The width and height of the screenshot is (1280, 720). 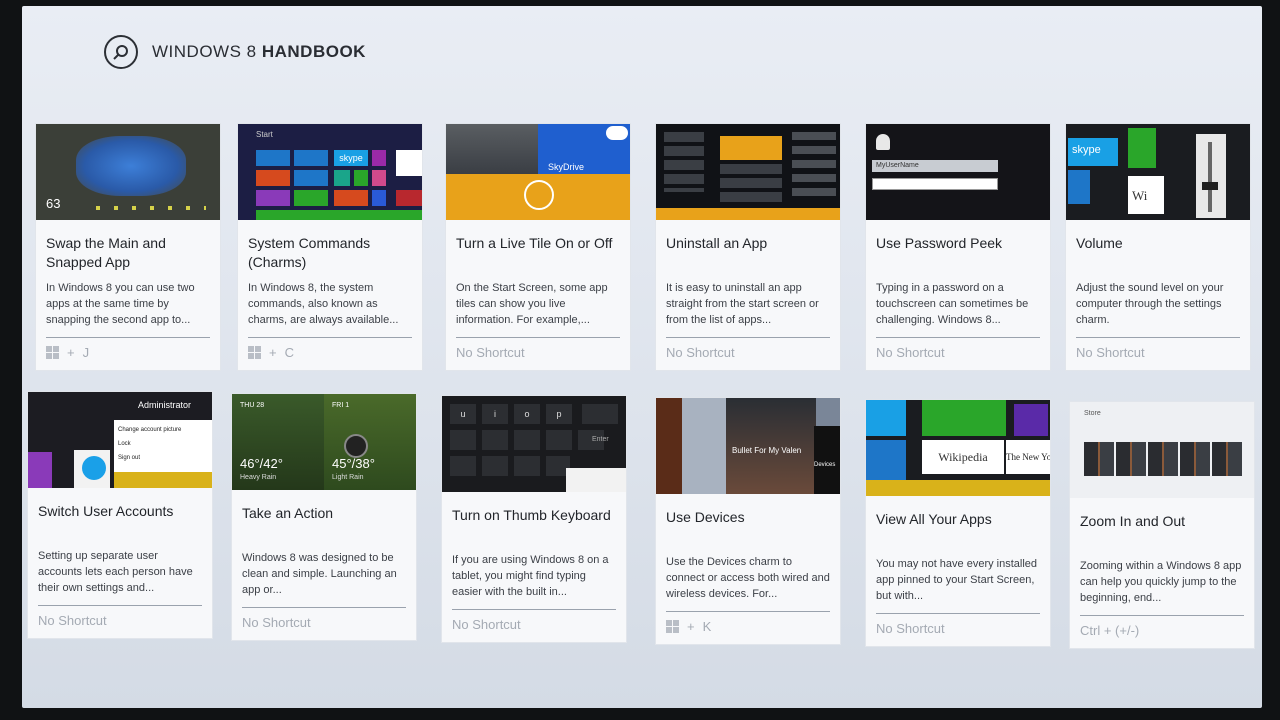 I want to click on tile-thumbnail: MyUserName, so click(x=958, y=172).